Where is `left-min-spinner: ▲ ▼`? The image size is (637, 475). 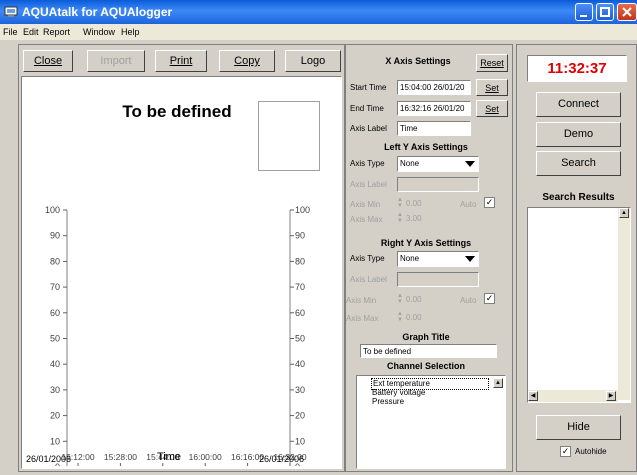
left-min-spinner: ▲ ▼ is located at coordinates (400, 203).